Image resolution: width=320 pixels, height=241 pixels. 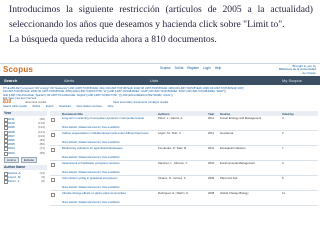 I want to click on year-count: (58), so click(x=42, y=152).